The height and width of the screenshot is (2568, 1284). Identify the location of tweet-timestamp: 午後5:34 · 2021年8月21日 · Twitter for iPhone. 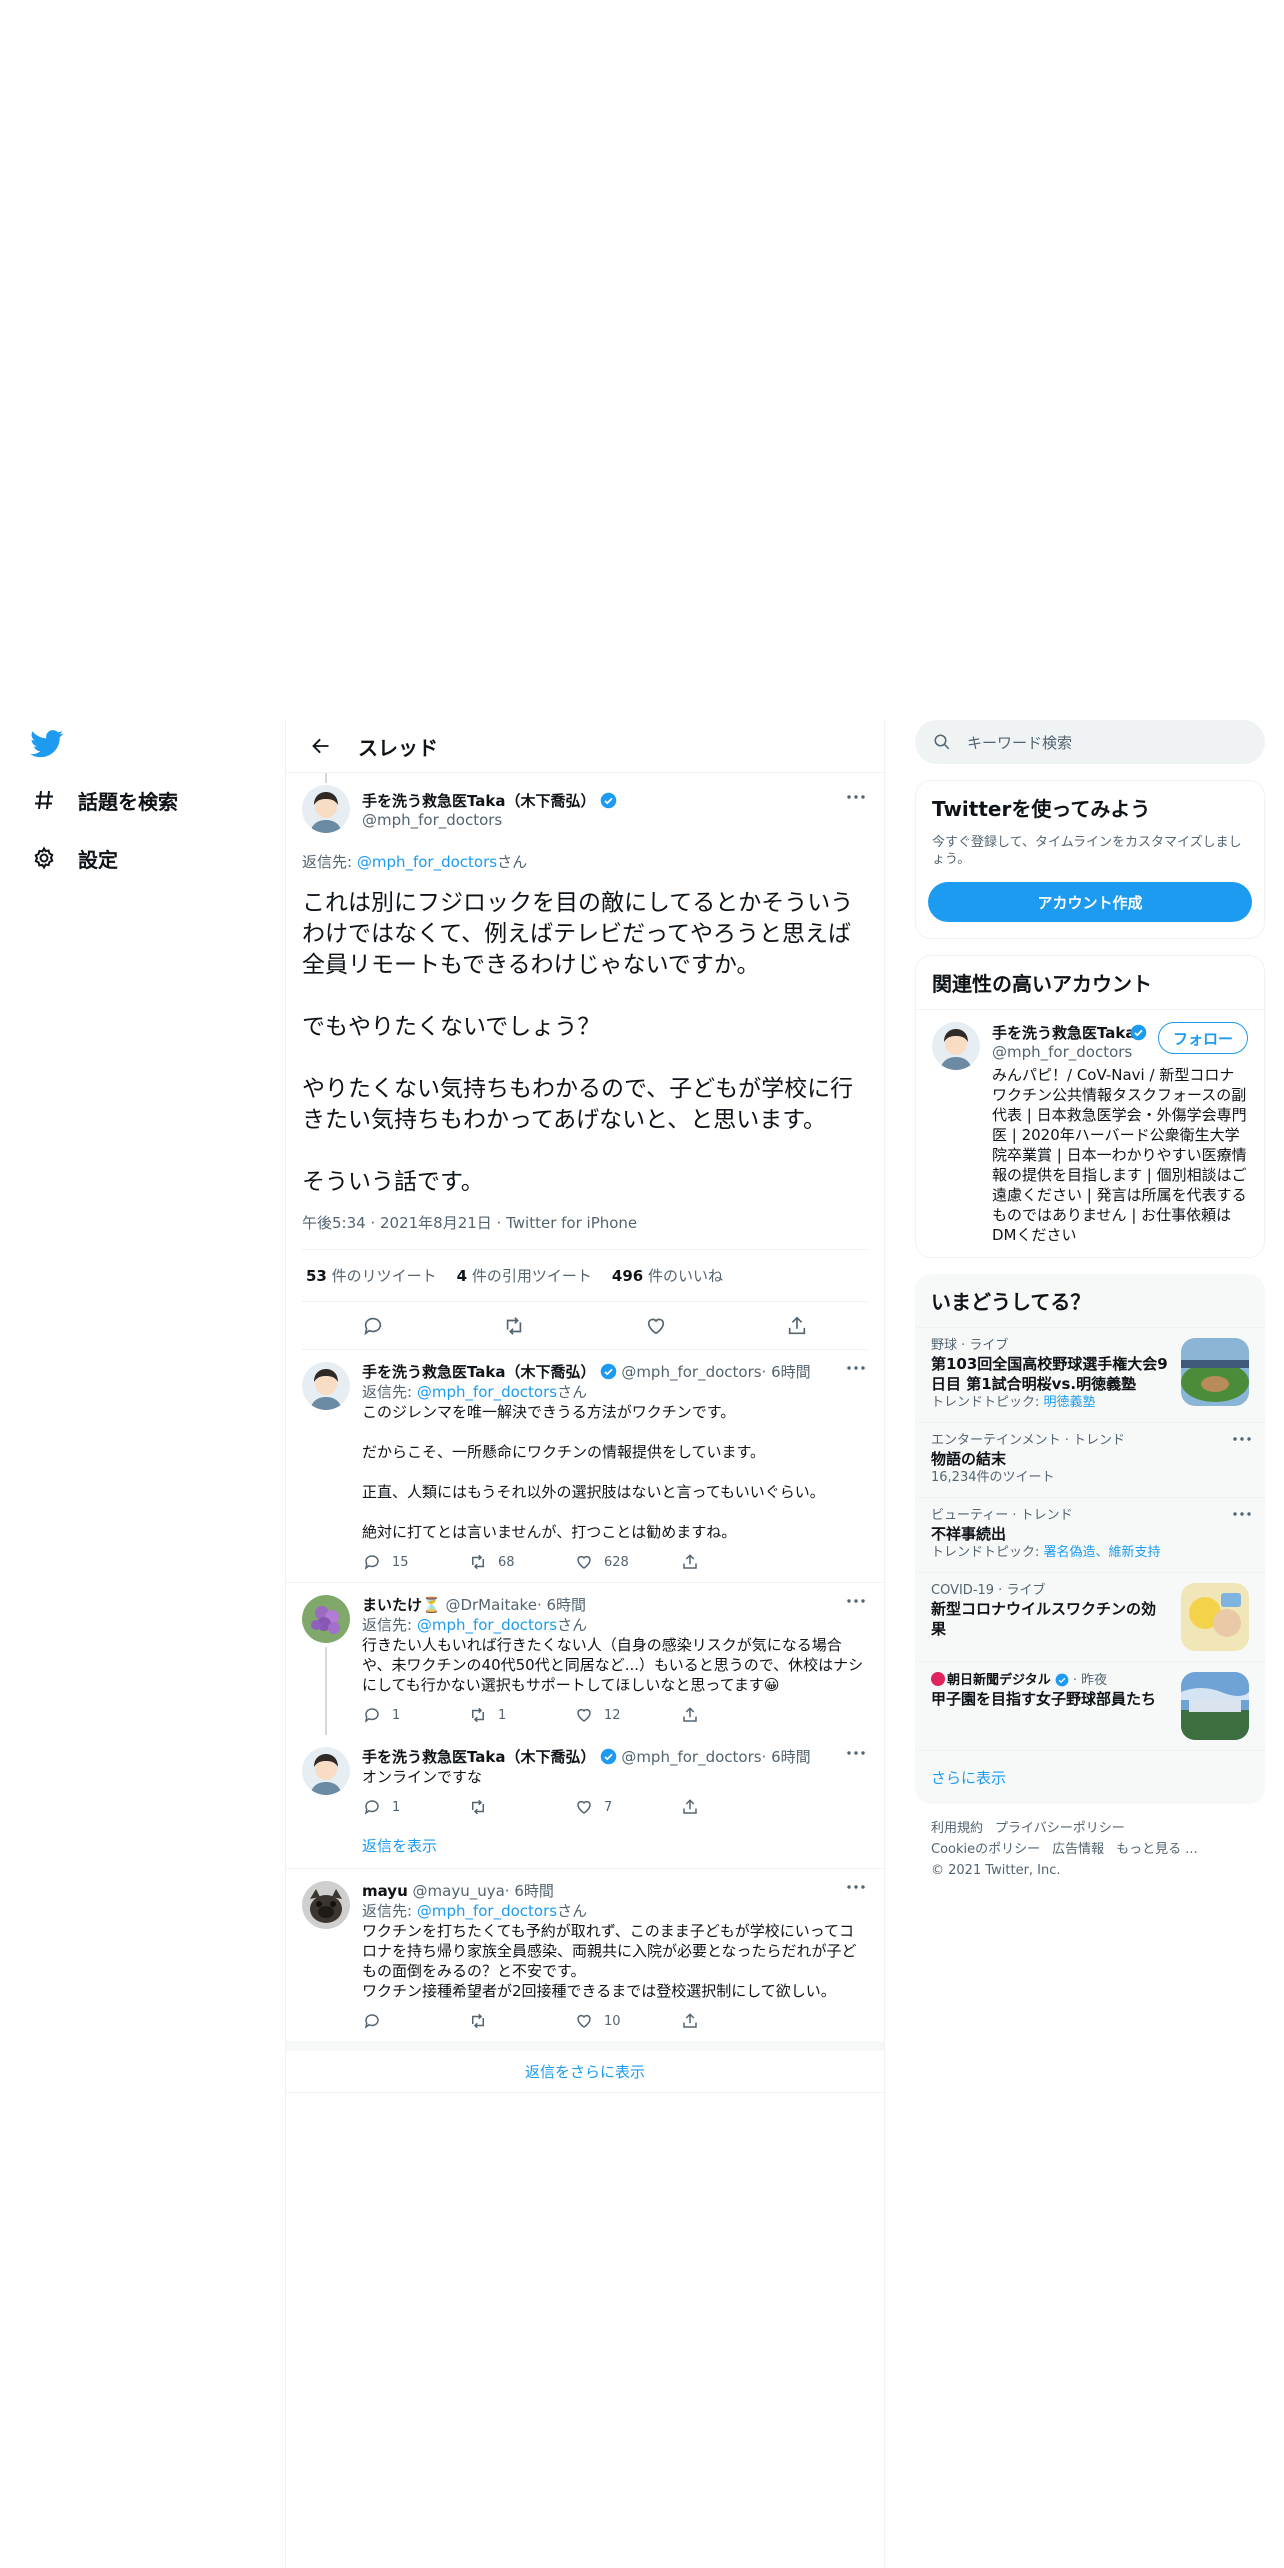
(585, 1231).